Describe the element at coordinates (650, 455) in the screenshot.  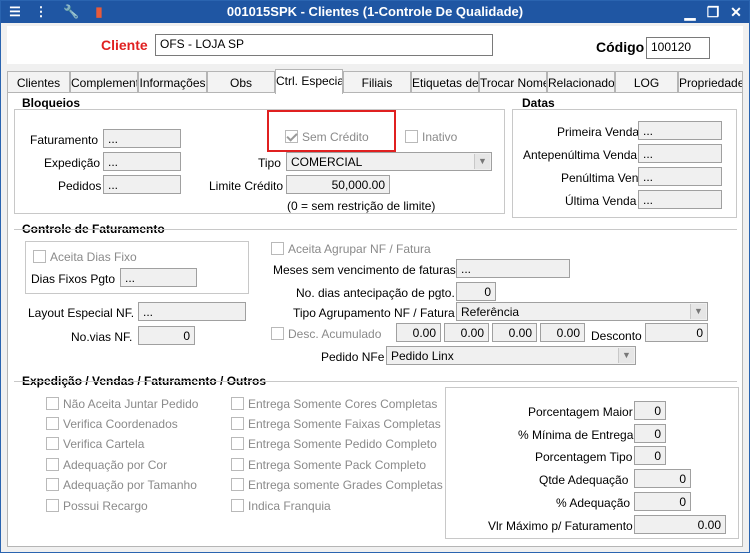
I see `porcentagem-tipo-field: 0` at that location.